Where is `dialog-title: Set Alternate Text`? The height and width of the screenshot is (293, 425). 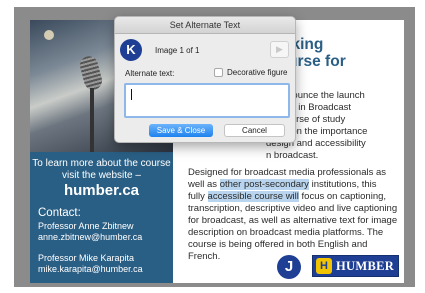 dialog-title: Set Alternate Text is located at coordinates (205, 25).